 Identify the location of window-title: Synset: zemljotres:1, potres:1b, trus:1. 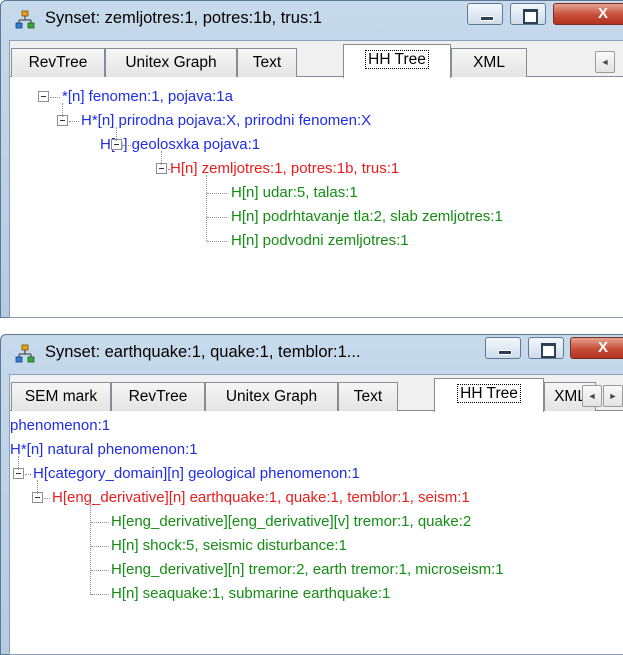
(183, 18).